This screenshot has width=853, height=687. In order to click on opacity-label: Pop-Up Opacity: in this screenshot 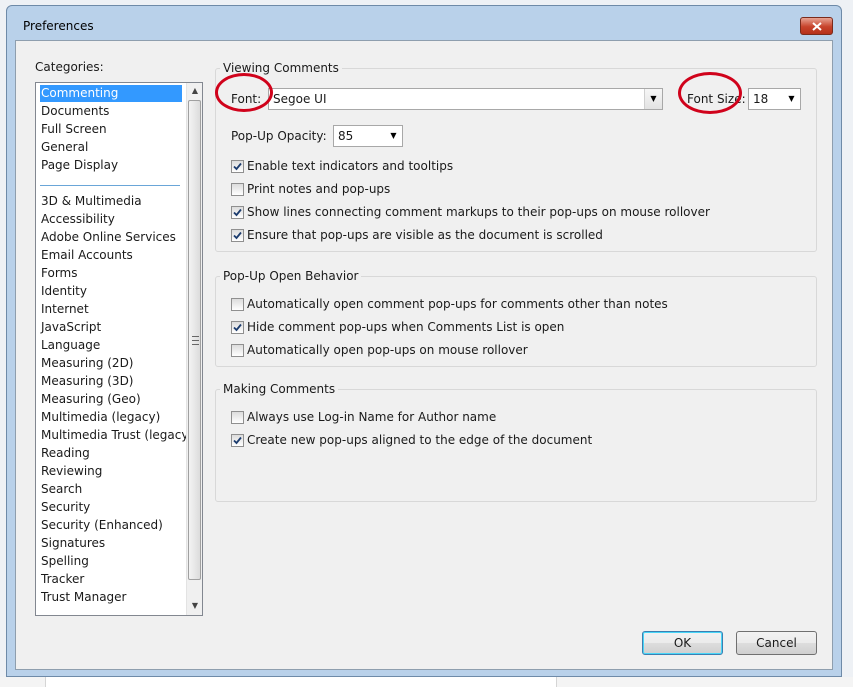, I will do `click(279, 136)`.